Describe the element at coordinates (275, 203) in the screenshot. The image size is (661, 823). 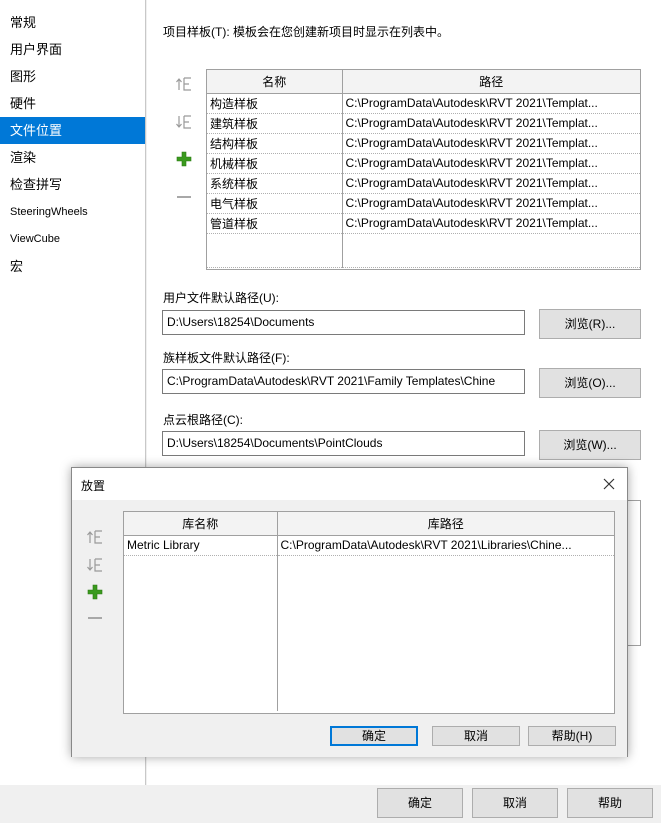
I see `template-name-cell: 电气样板` at that location.